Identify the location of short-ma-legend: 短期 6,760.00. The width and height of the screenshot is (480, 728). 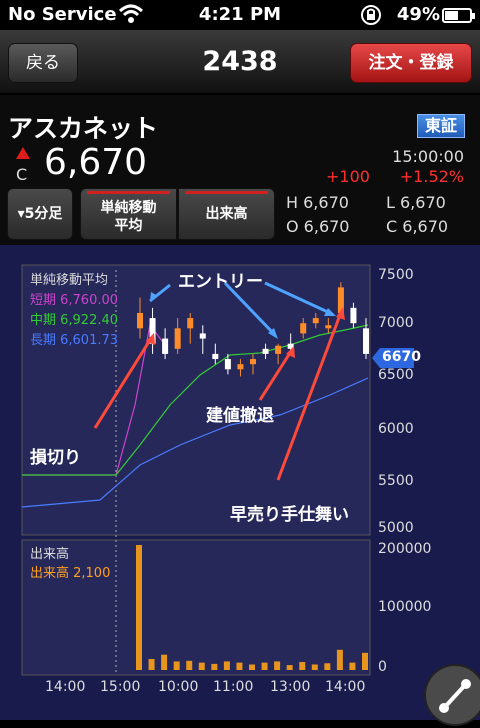
(74, 300).